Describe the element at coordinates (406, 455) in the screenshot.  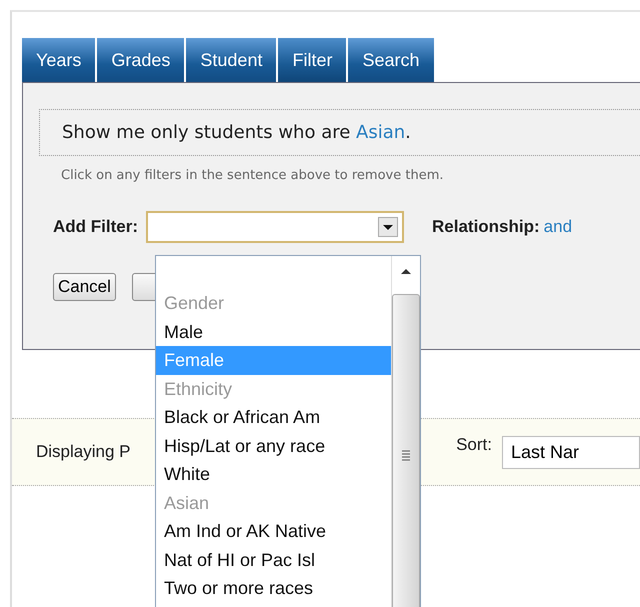
I see `grip-icon` at that location.